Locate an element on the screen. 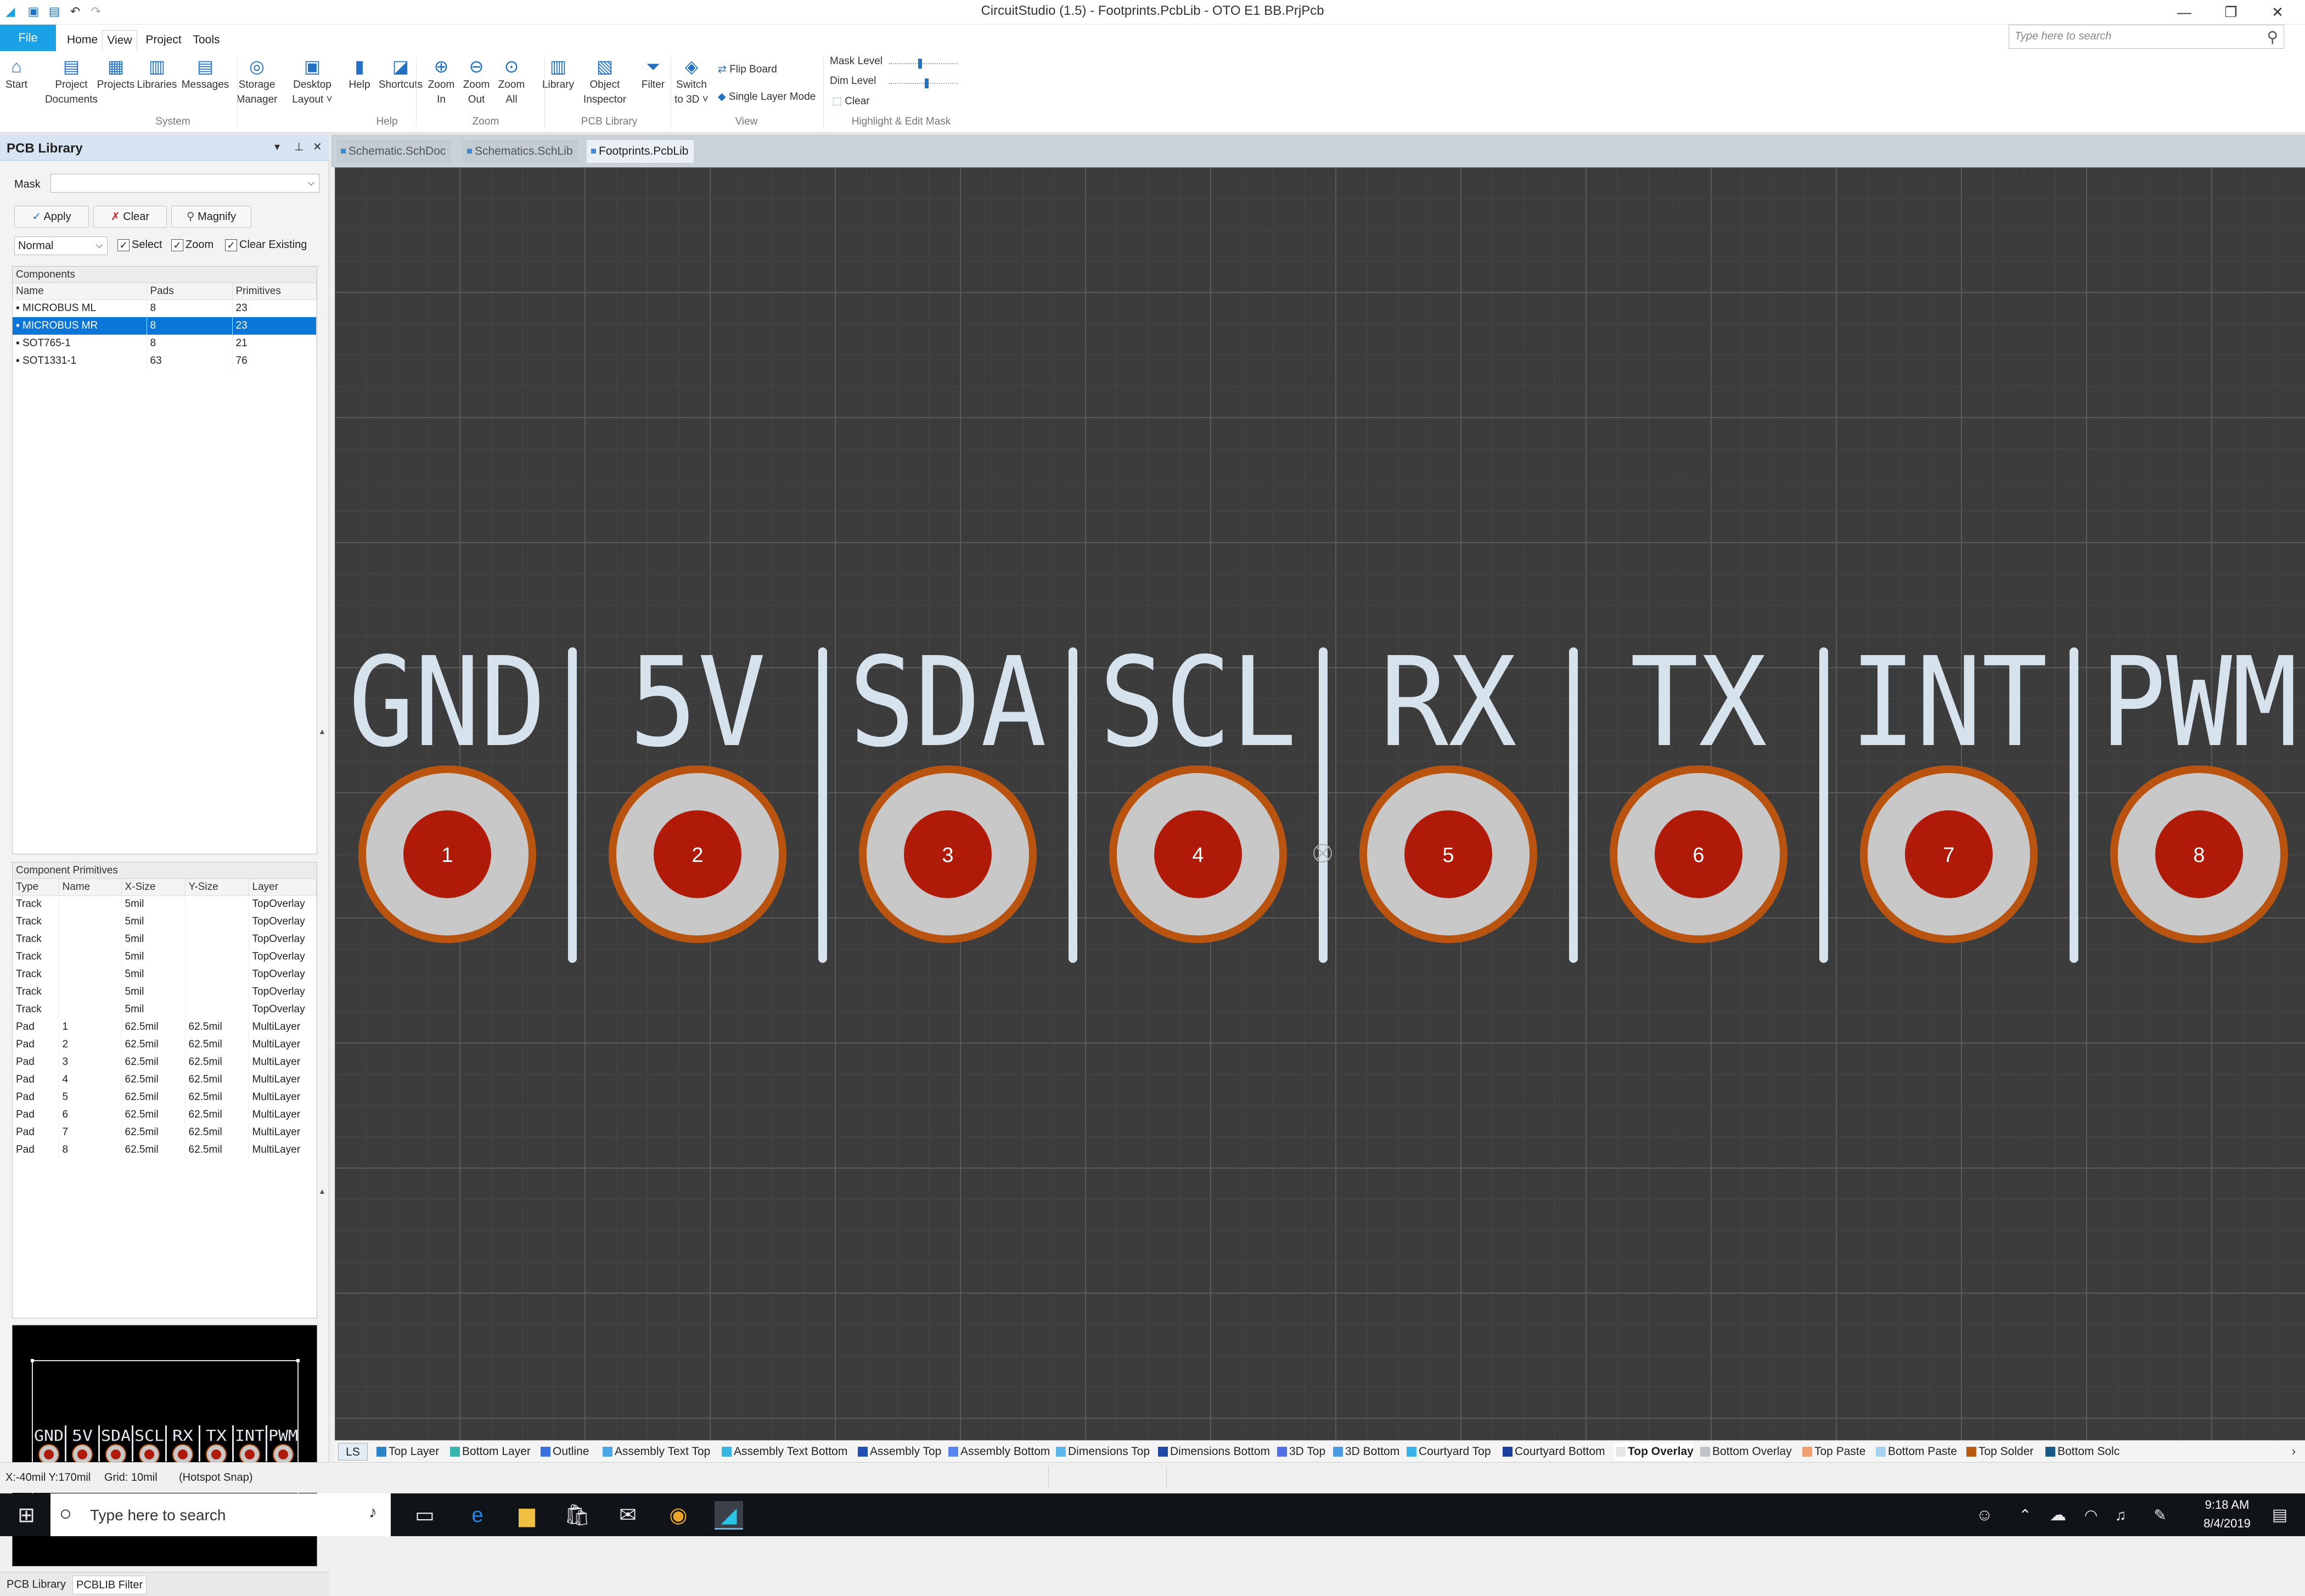 This screenshot has height=1596, width=2305. primitive-row: Pad 4 62.5mil 62.5mil MultiLayer is located at coordinates (165, 1080).